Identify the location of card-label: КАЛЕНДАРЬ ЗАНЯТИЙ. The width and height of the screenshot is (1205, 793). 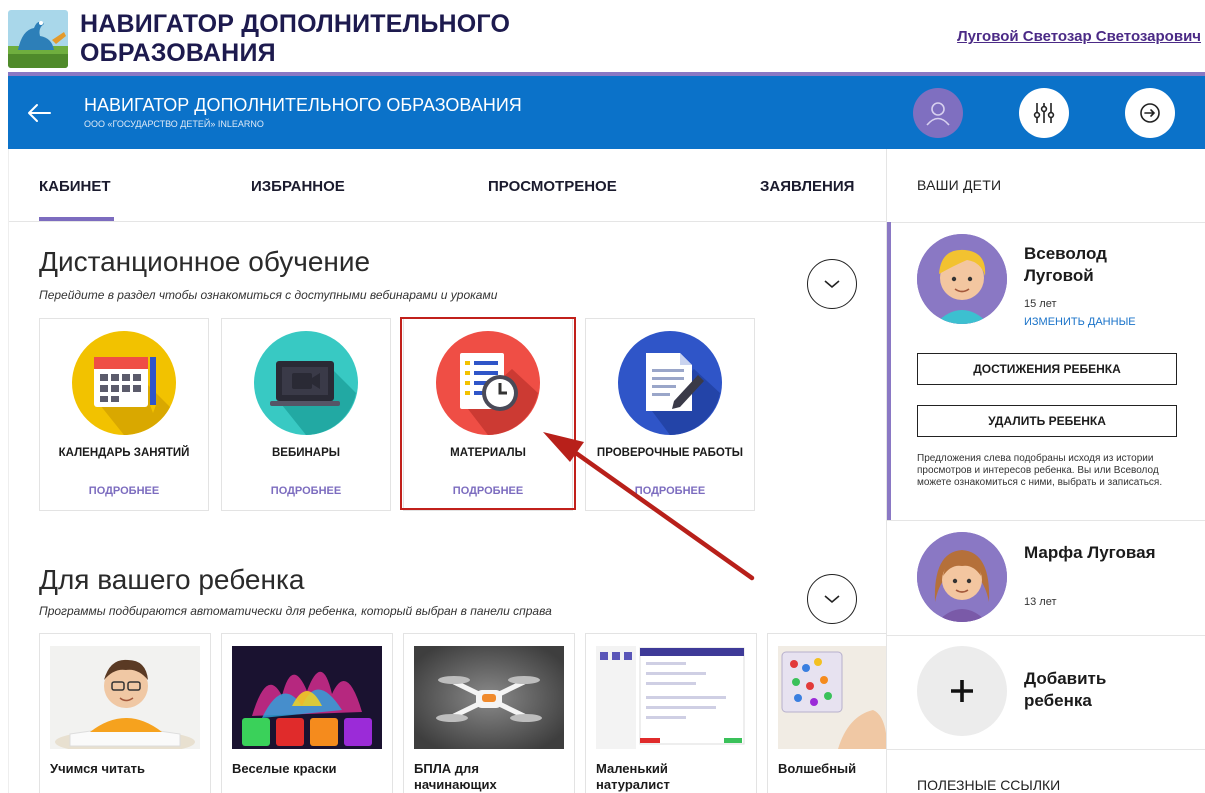
(124, 453).